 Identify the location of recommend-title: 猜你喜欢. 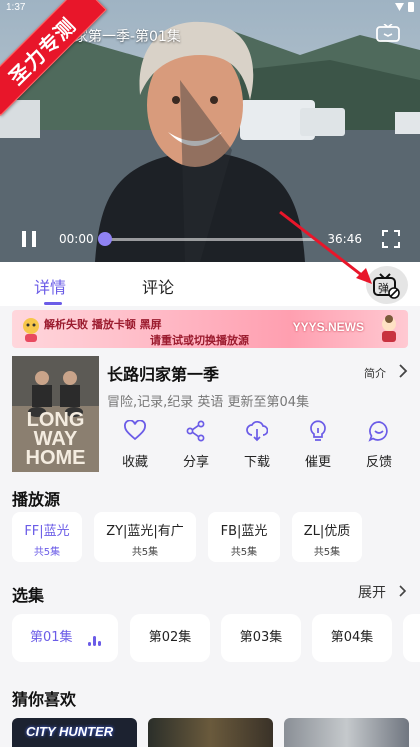
(44, 699).